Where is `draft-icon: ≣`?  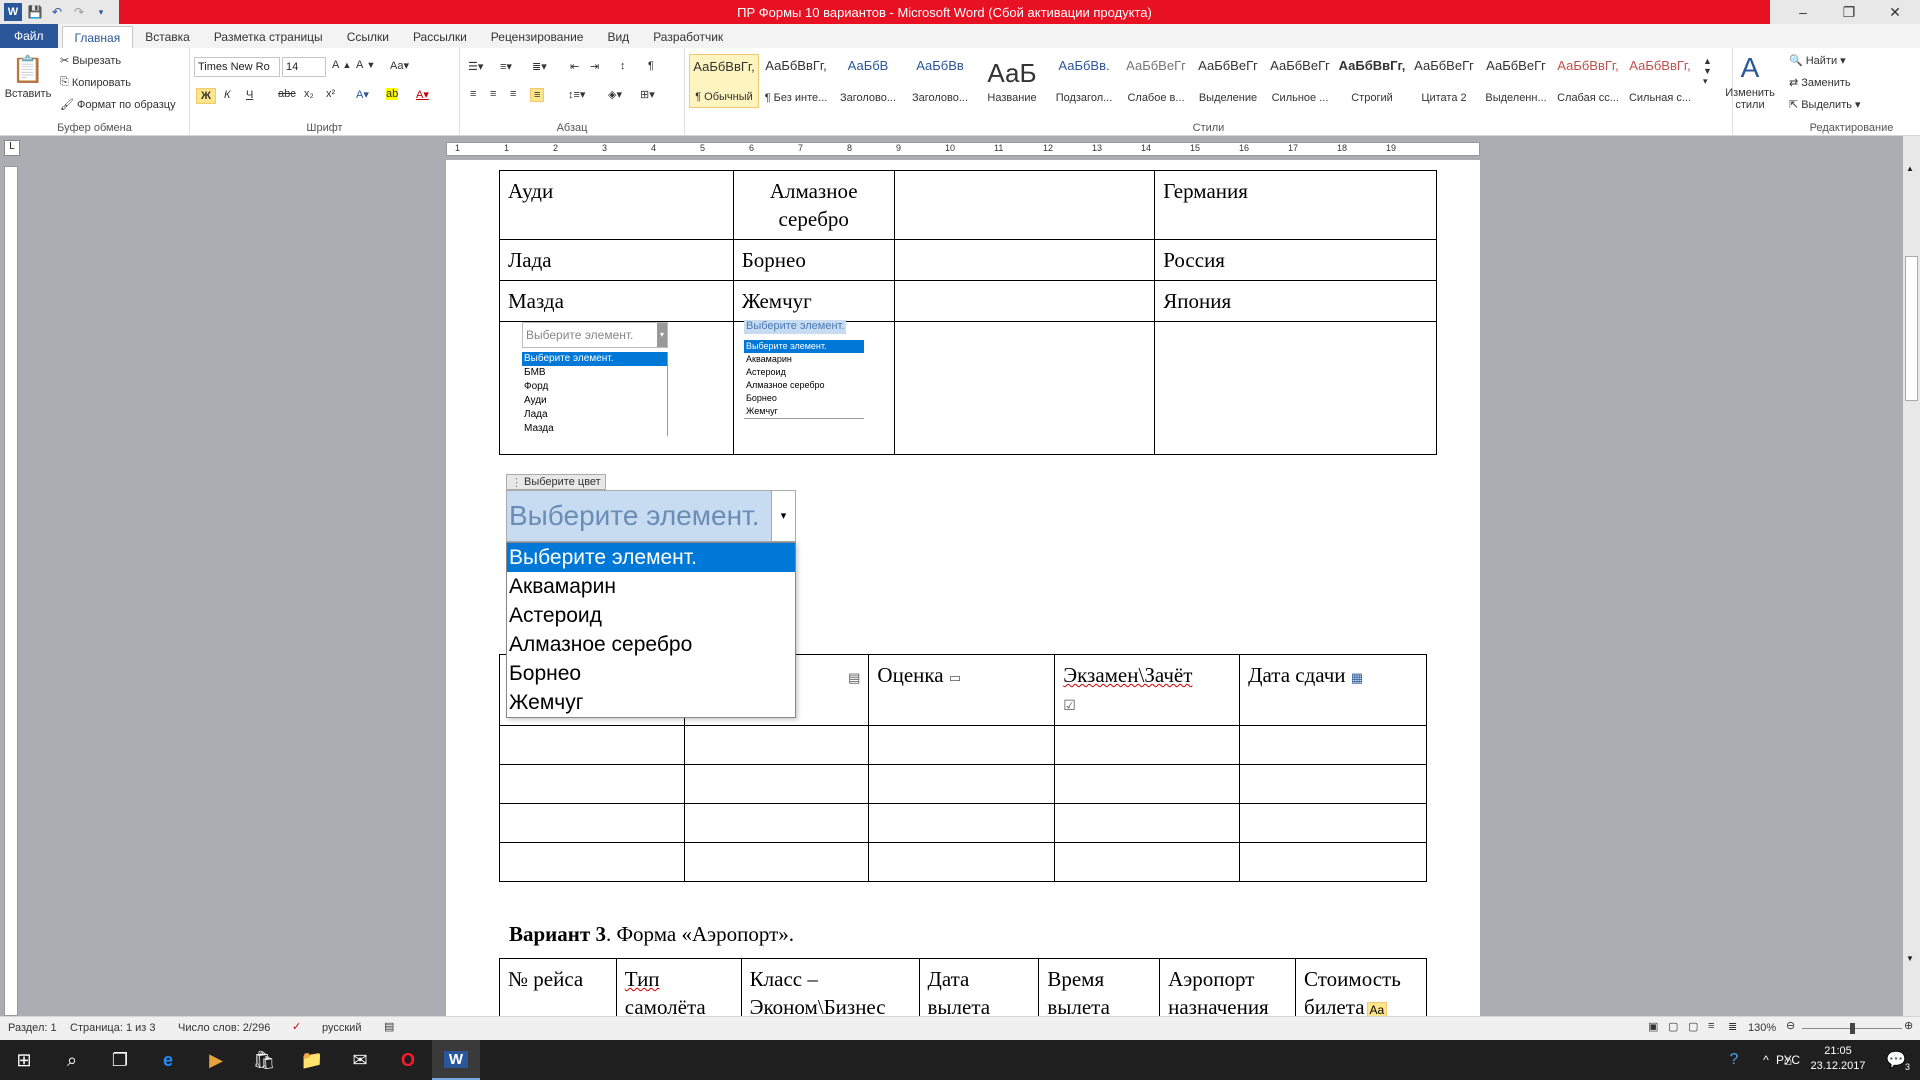 draft-icon: ≣ is located at coordinates (1732, 1026).